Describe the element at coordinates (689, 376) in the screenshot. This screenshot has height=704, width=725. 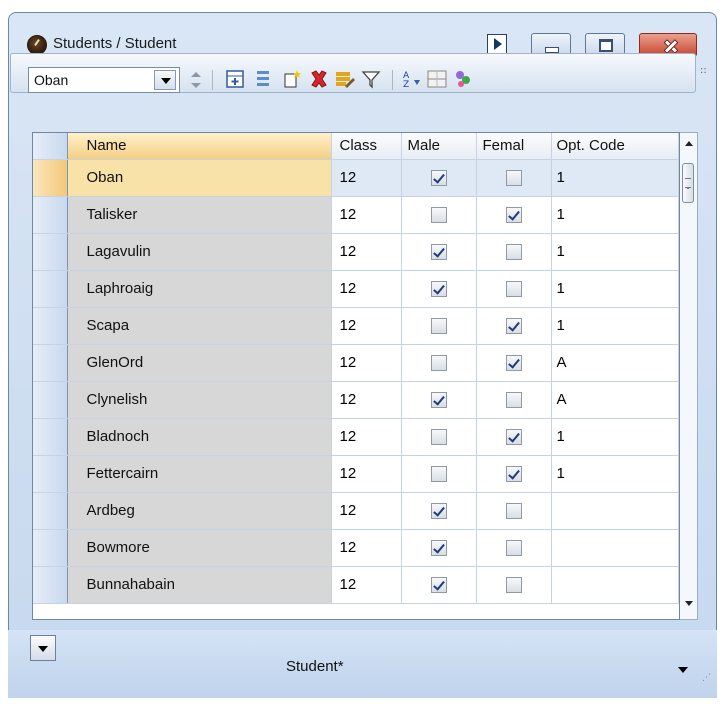
I see `vertical-scrollbar` at that location.